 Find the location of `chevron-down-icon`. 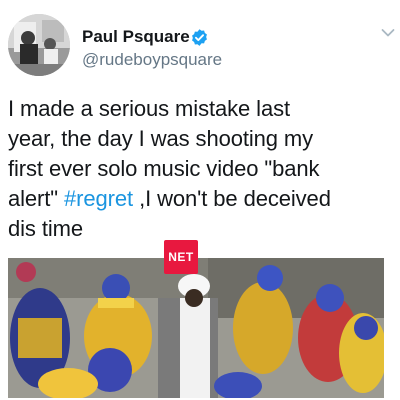

chevron-down-icon is located at coordinates (388, 33).